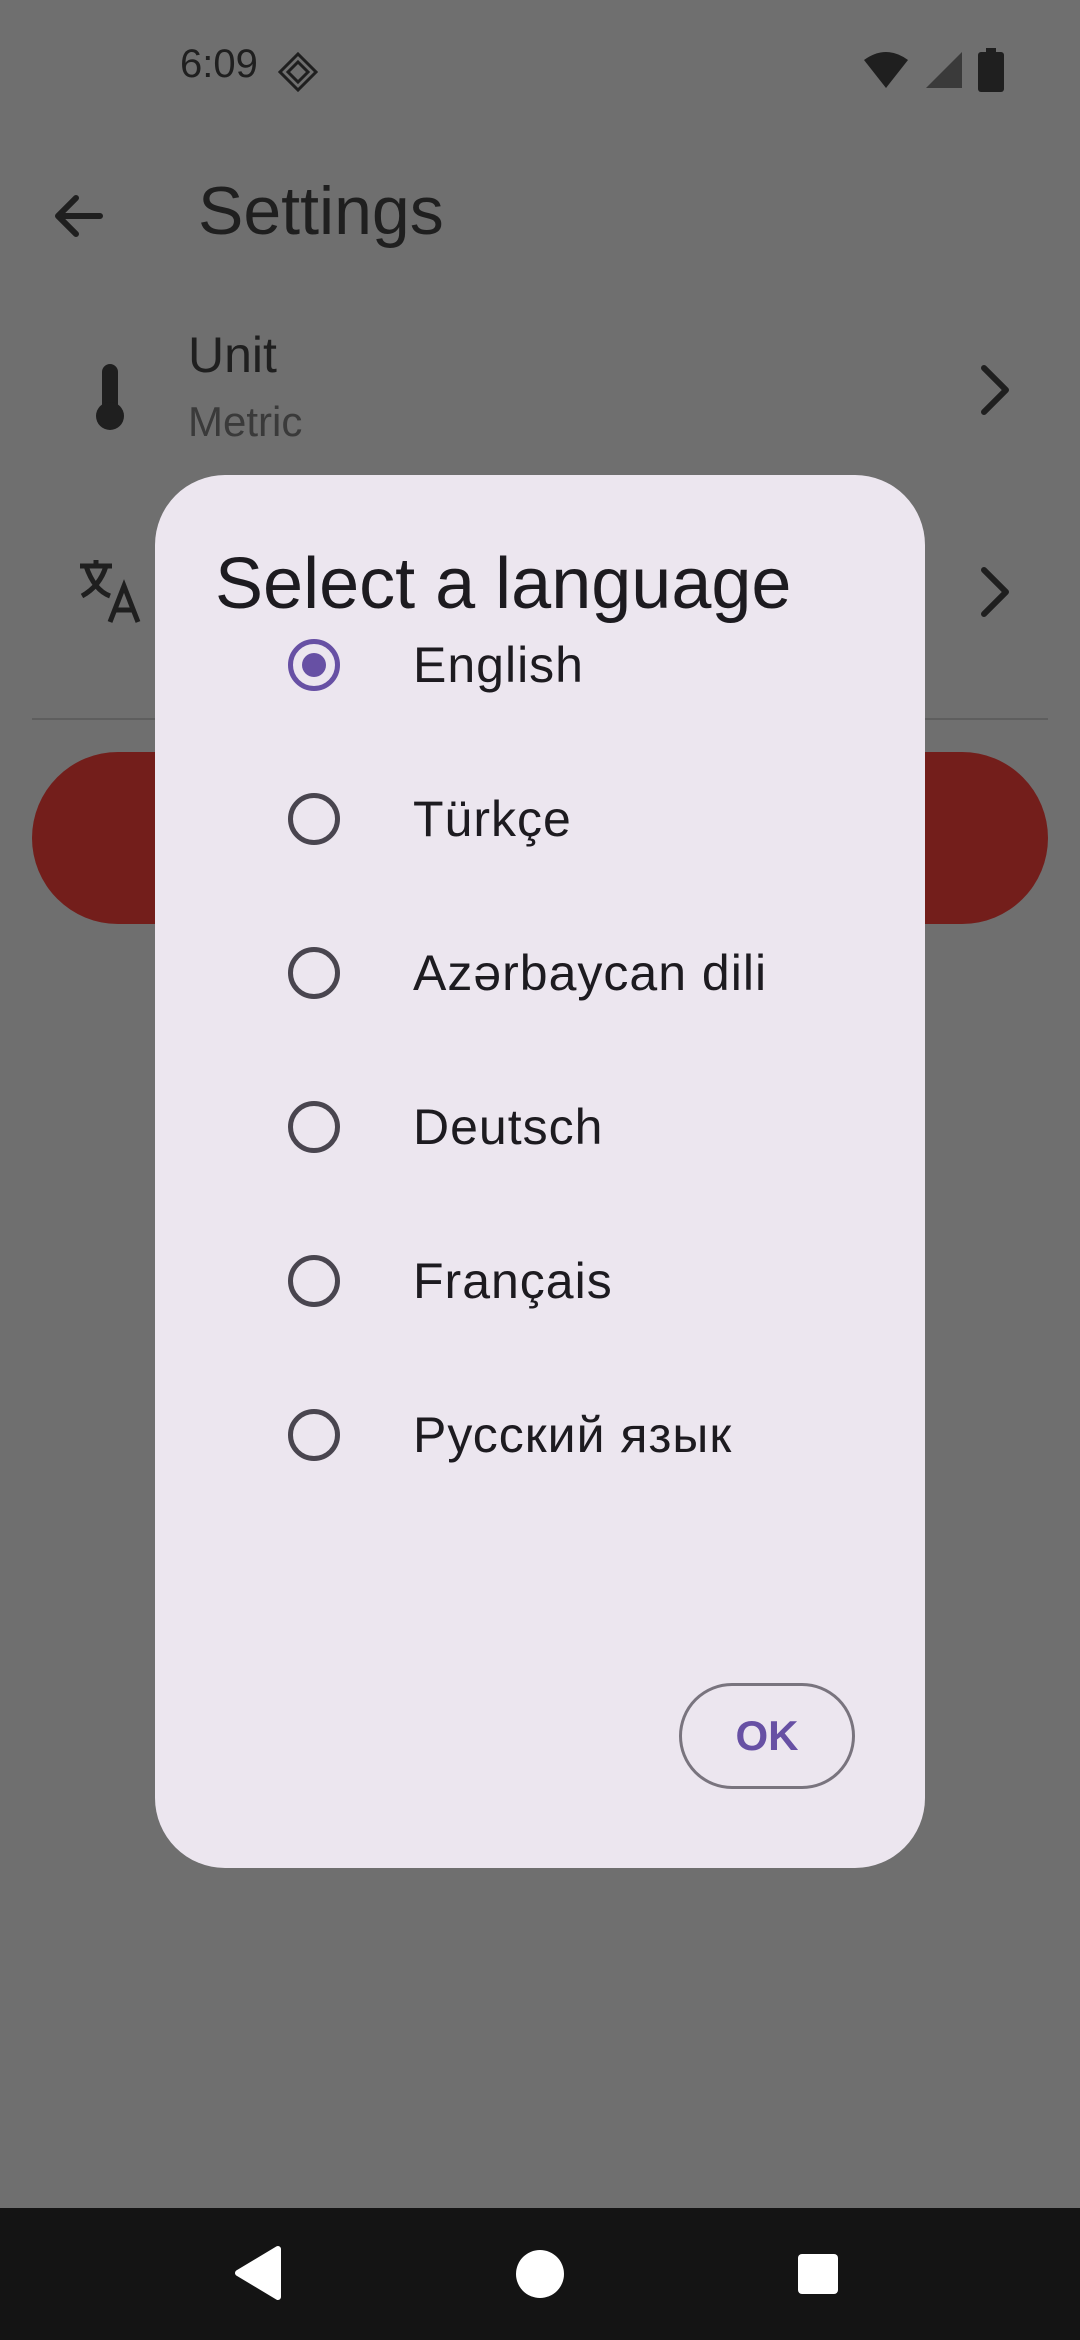  I want to click on setting-row-unit: Unit Metric, so click(540, 390).